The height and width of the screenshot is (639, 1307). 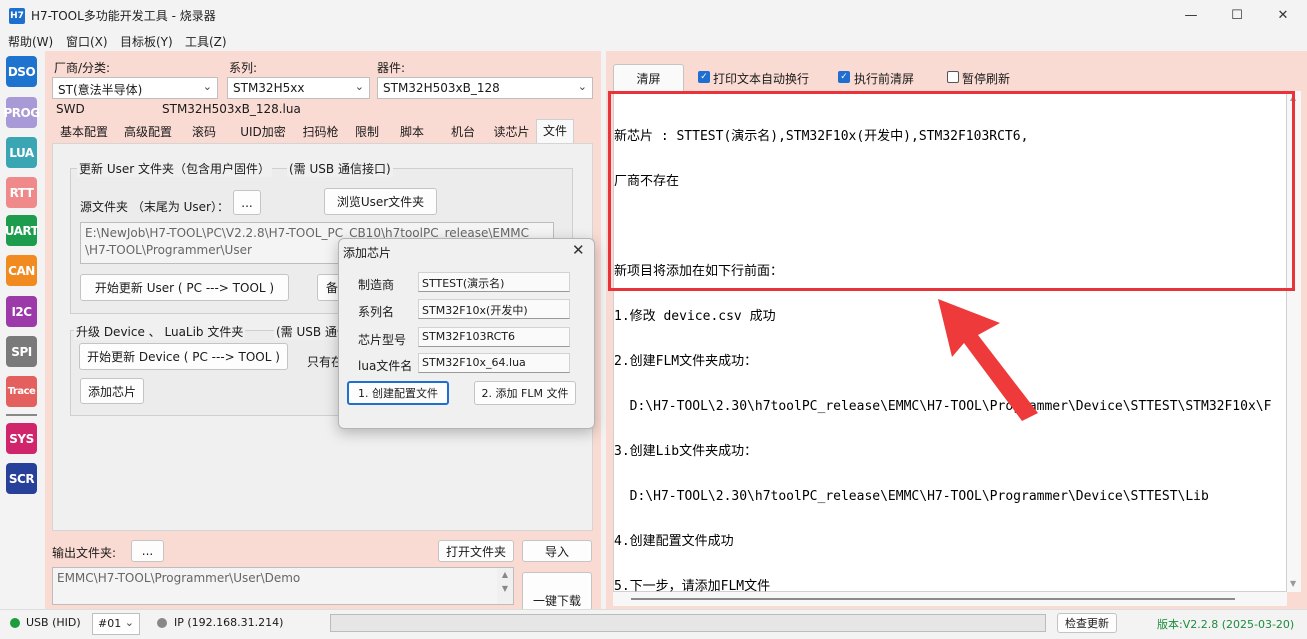 What do you see at coordinates (933, 599) in the screenshot?
I see `scroll-thumb` at bounding box center [933, 599].